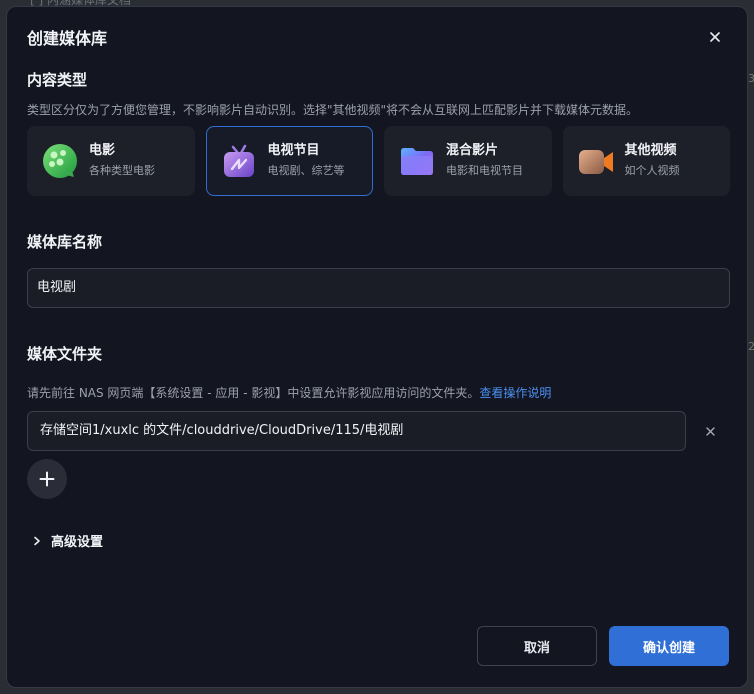 Image resolution: width=754 pixels, height=694 pixels. What do you see at coordinates (669, 646) in the screenshot?
I see `confirm-create-button: 确认创建` at bounding box center [669, 646].